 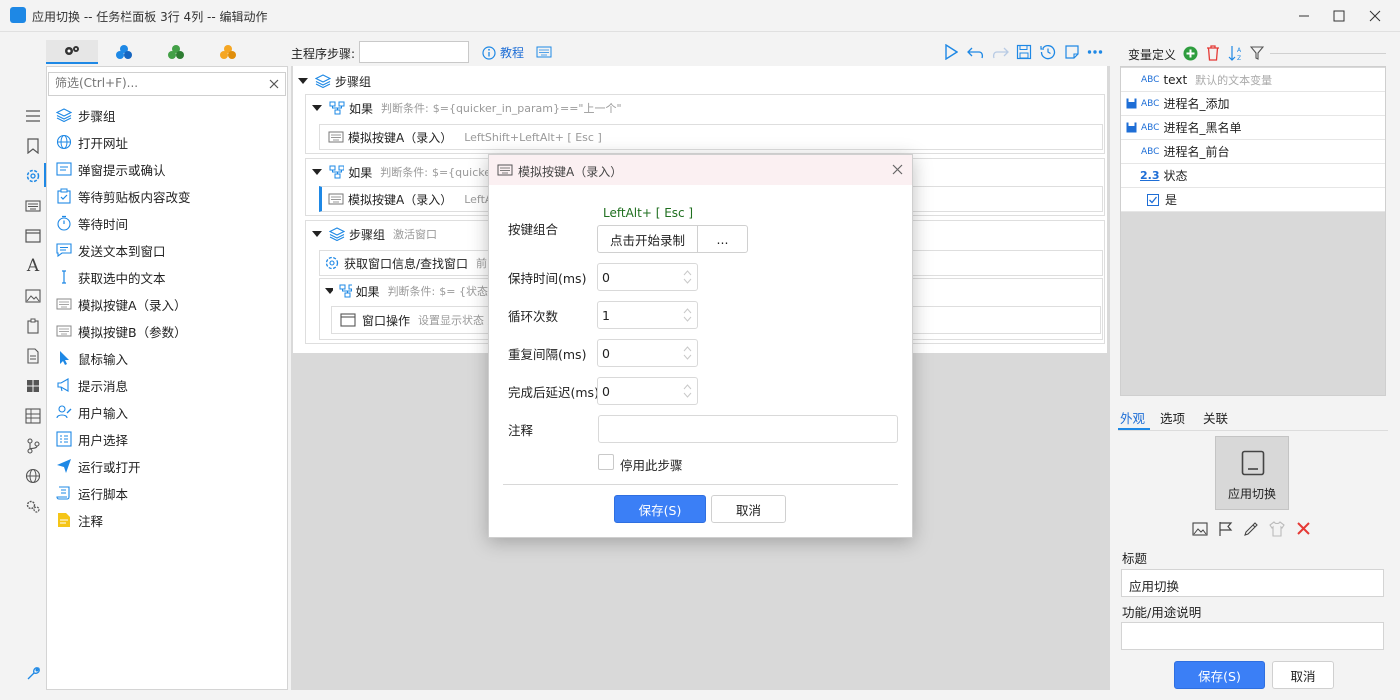 I want to click on title-field: 应用切换, so click(x=1252, y=583).